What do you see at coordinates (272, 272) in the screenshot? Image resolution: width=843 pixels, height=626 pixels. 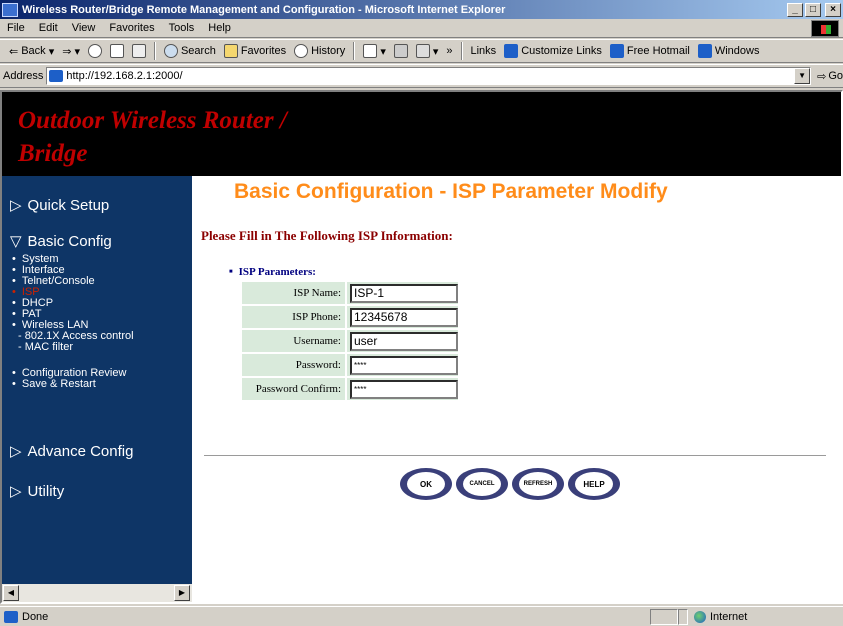 I see `isp-parameters-heading: ISP Parameters:` at bounding box center [272, 272].